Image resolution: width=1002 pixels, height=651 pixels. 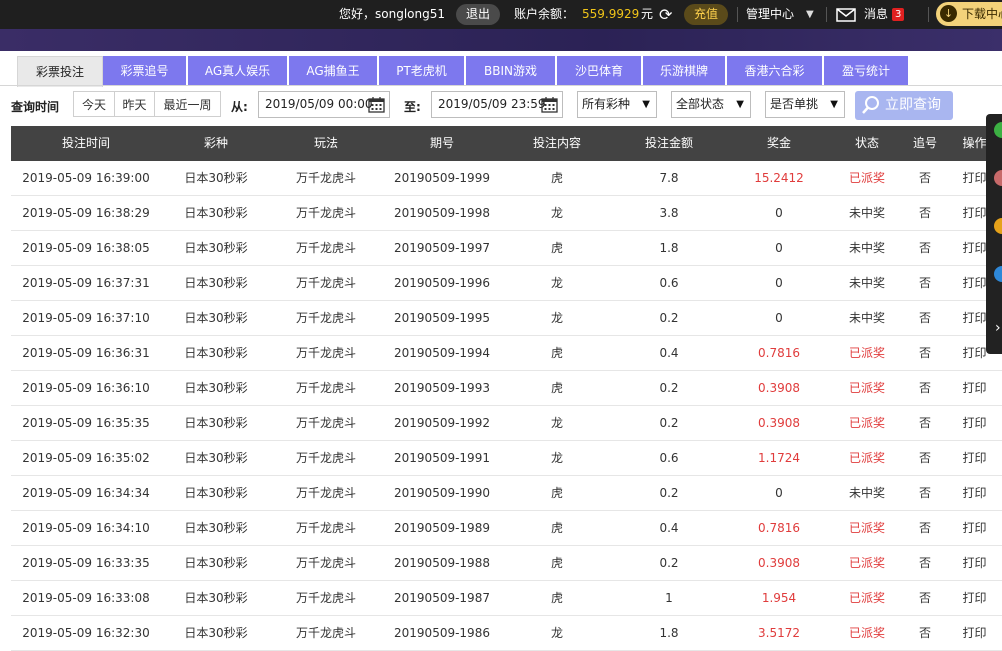 I want to click on col-status: 状态, so click(x=866, y=143).